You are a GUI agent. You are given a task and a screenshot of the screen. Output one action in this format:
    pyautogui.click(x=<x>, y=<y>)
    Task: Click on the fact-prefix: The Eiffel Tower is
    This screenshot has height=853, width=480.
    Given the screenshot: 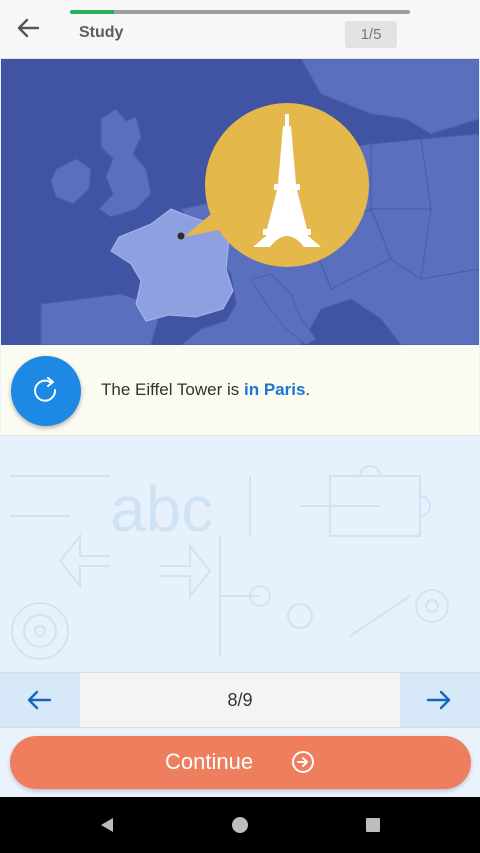 What is the action you would take?
    pyautogui.click(x=172, y=389)
    